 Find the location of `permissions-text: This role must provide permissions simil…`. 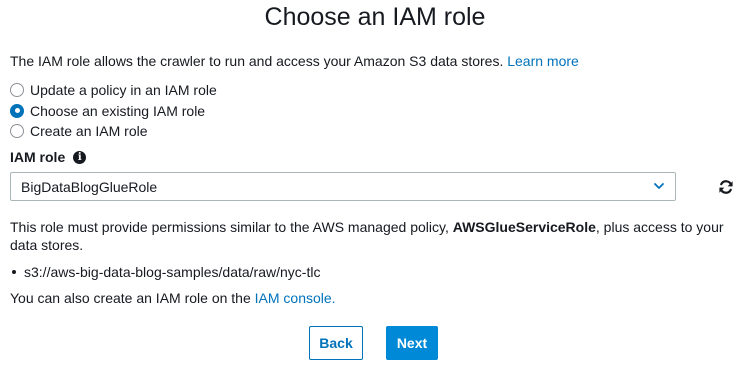

permissions-text: This role must provide permissions simil… is located at coordinates (375, 236).